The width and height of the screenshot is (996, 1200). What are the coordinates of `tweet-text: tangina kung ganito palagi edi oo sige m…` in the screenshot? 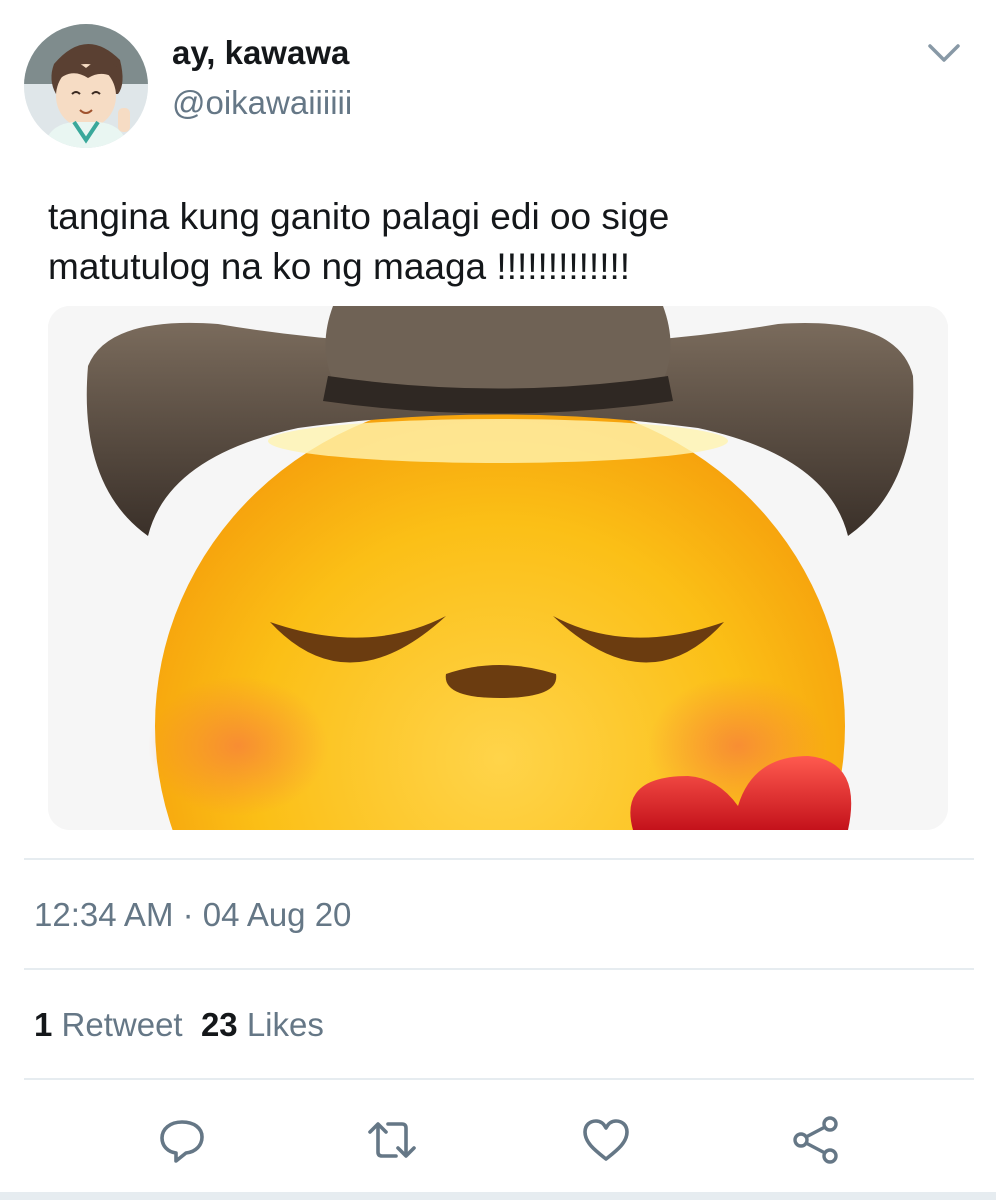 It's located at (359, 241).